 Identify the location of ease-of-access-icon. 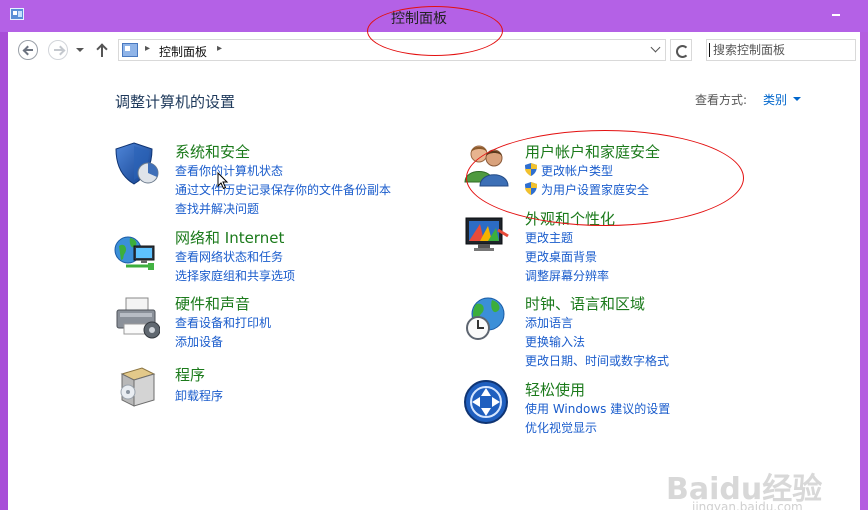
(486, 402).